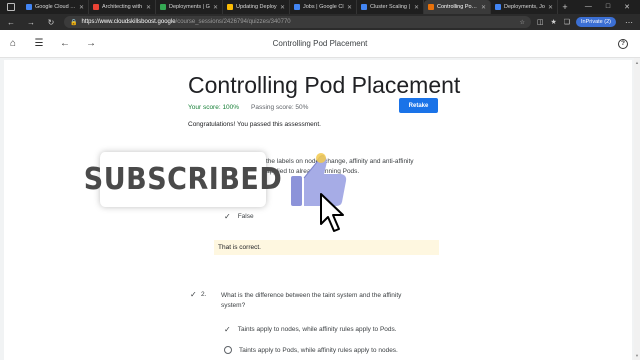 Image resolution: width=640 pixels, height=360 pixels. What do you see at coordinates (565, 7) in the screenshot?
I see `new-tab-button: +` at bounding box center [565, 7].